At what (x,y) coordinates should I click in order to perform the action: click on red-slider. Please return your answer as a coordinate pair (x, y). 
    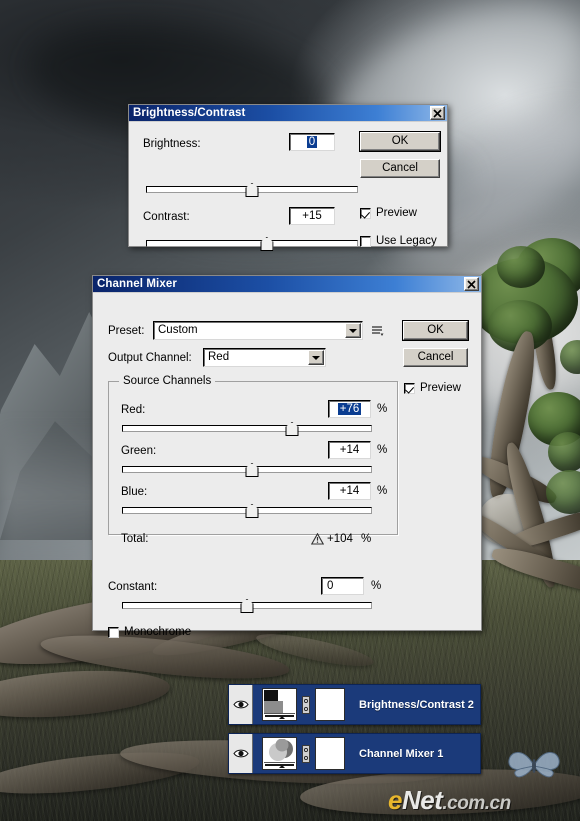
    Looking at the image, I should click on (247, 429).